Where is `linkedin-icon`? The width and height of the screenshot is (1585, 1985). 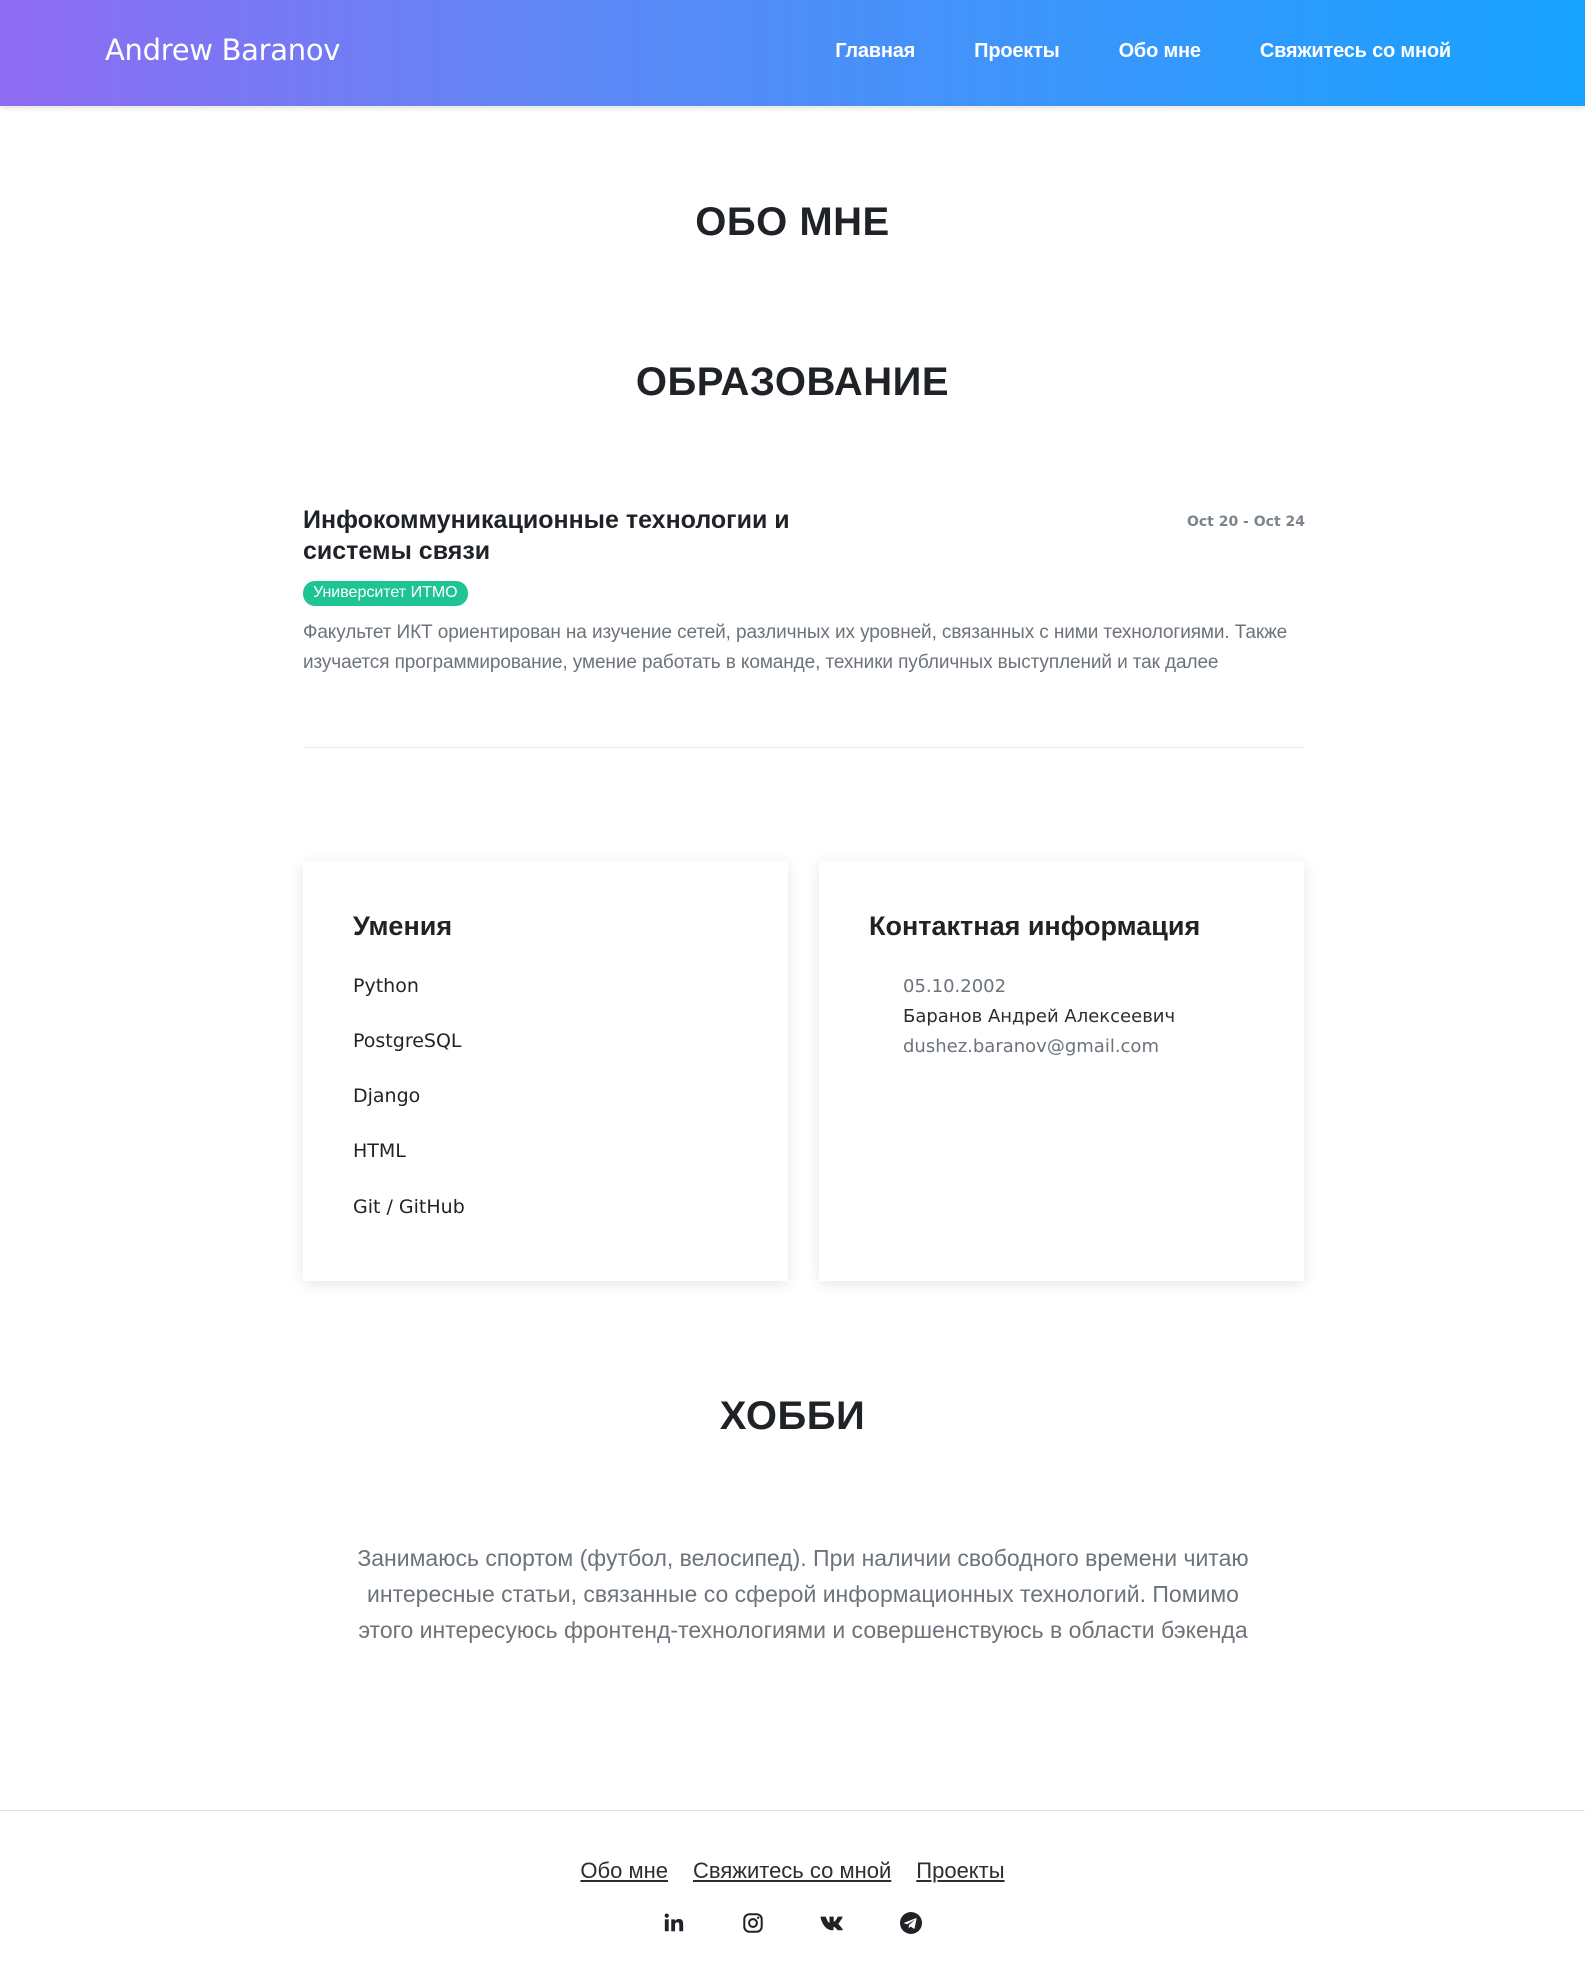
linkedin-icon is located at coordinates (674, 1923).